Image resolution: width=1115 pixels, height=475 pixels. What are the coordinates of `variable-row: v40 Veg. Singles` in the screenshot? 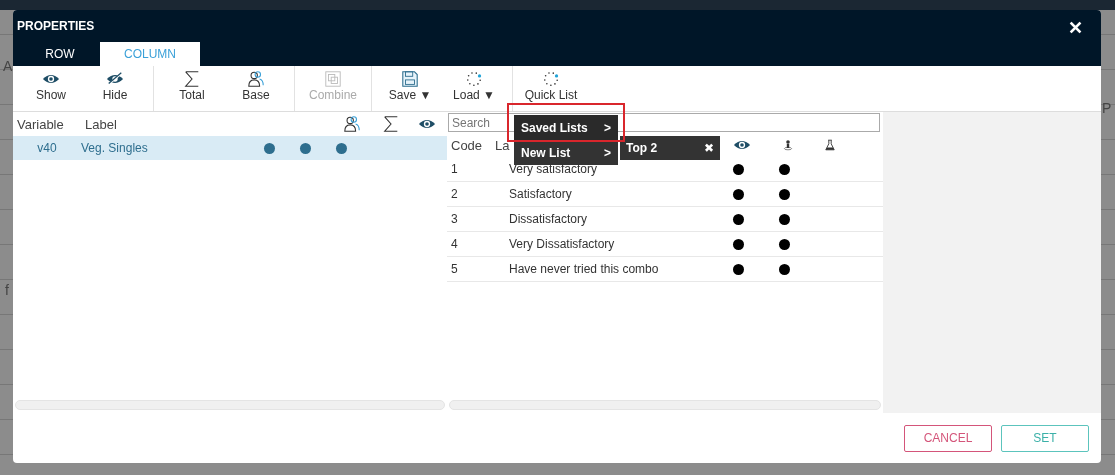 It's located at (230, 148).